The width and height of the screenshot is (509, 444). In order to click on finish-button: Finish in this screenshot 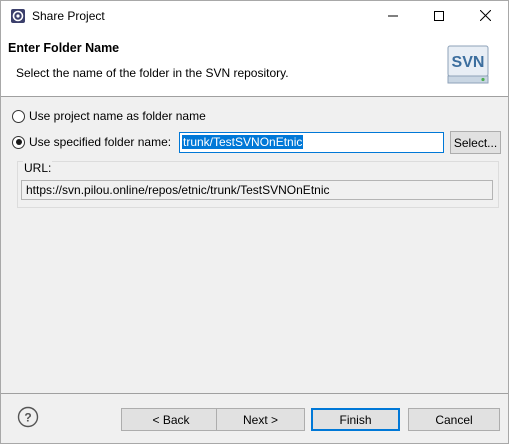, I will do `click(355, 419)`.